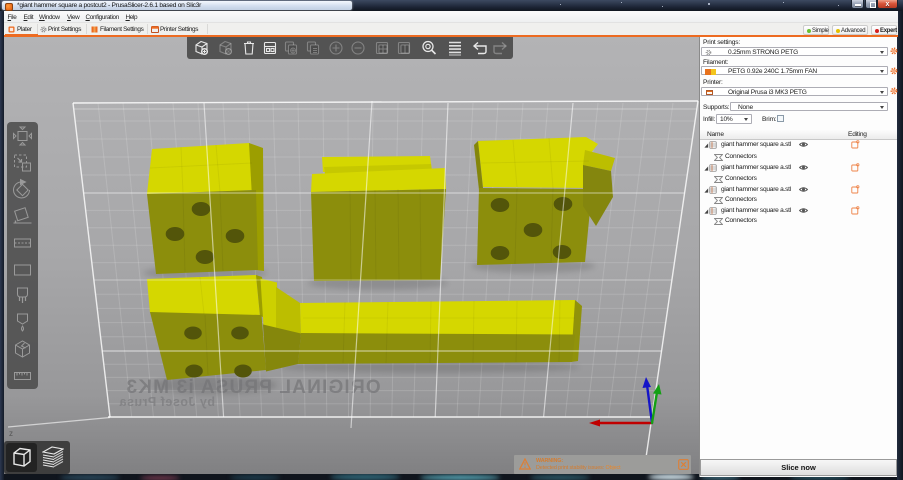 The image size is (903, 480). I want to click on svg-text: z, so click(11, 433).